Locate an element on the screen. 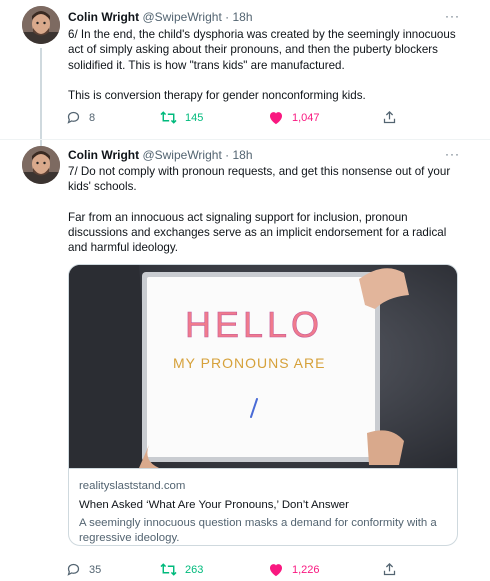 This screenshot has height=581, width=490. reply-button: 8 is located at coordinates (80, 117).